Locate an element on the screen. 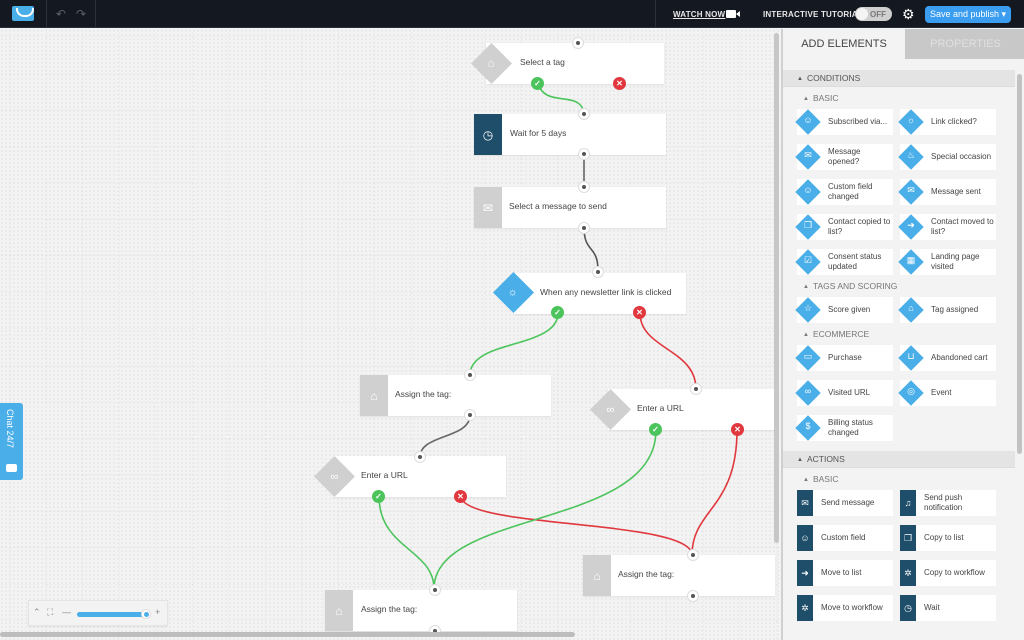 This screenshot has height=640, width=1024. condition-card: $ Billing status changed is located at coordinates (844, 428).